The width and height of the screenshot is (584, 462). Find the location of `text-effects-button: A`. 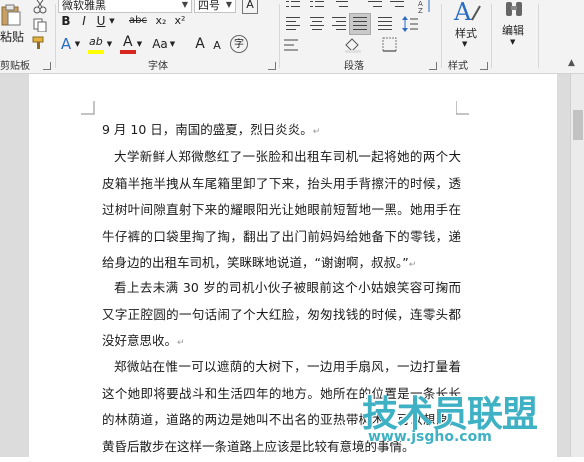

text-effects-button: A is located at coordinates (66, 44).